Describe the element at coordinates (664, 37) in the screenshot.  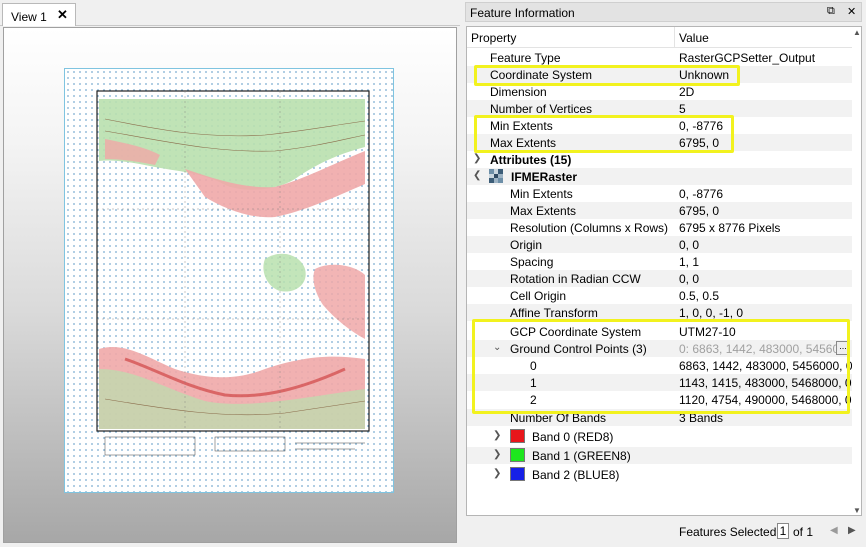
I see `table-header: Property Value` at that location.